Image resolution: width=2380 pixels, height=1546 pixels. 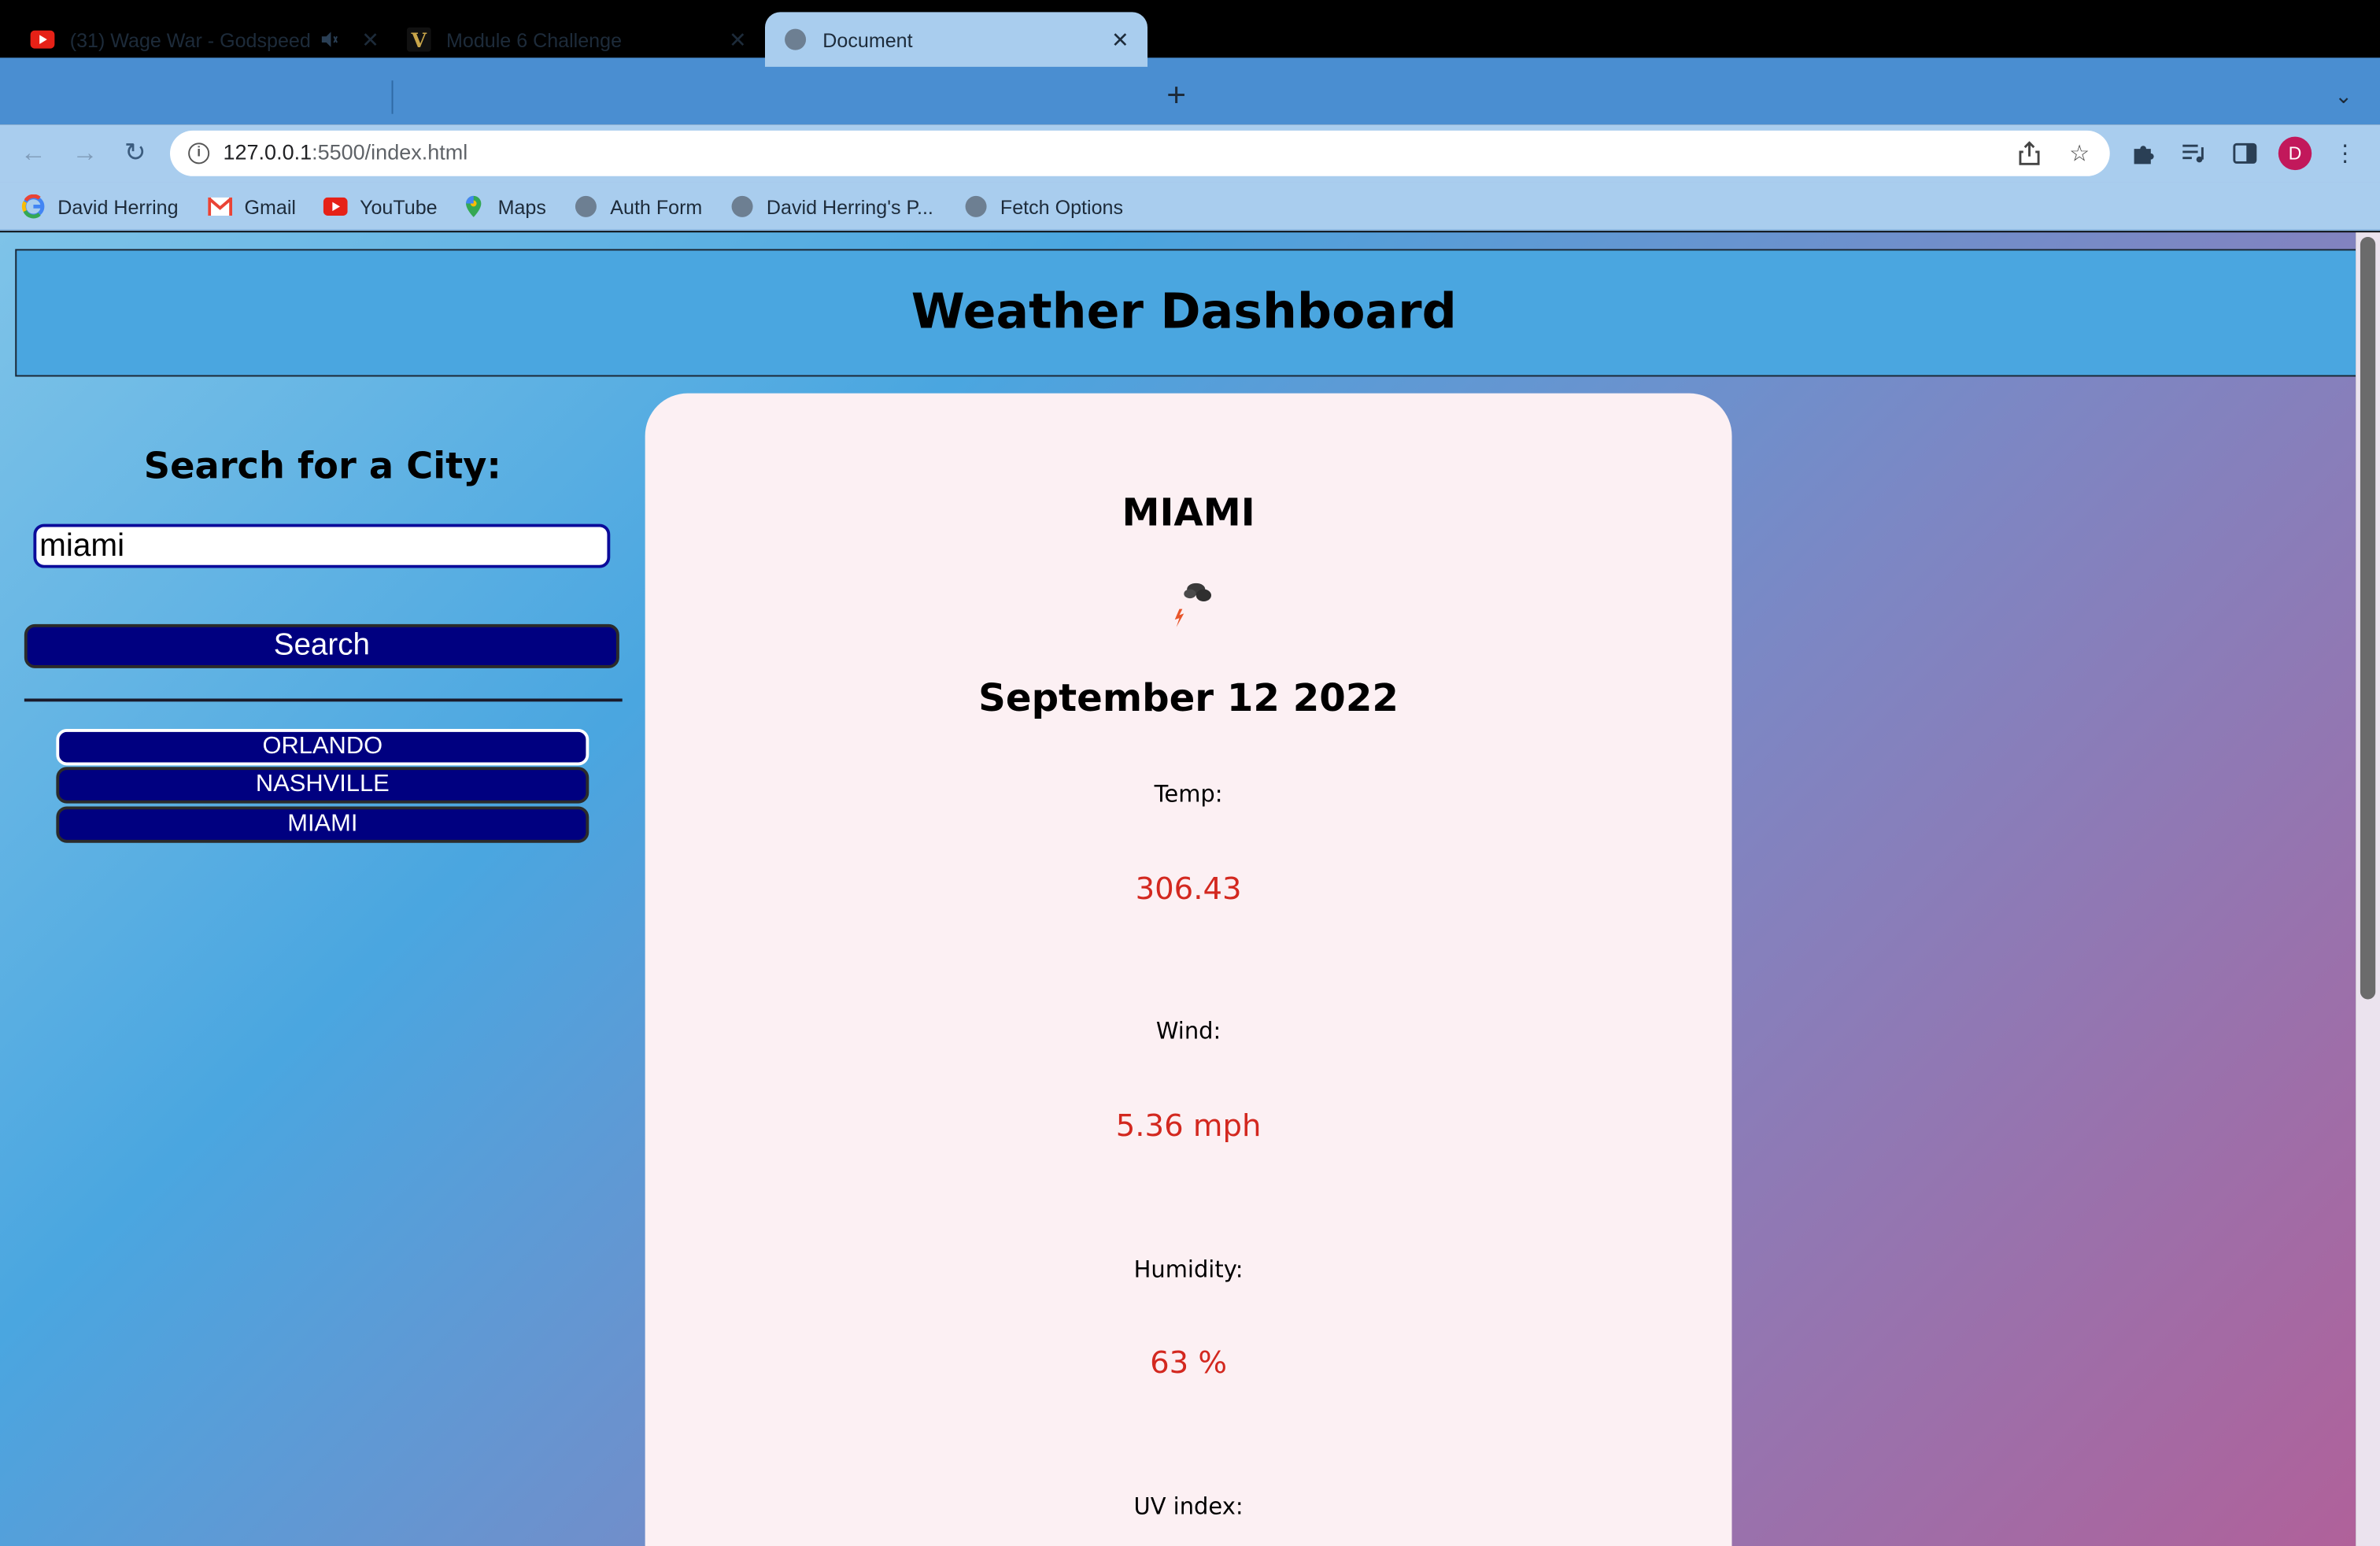 I want to click on thunderstorm-icon, so click(x=1191, y=602).